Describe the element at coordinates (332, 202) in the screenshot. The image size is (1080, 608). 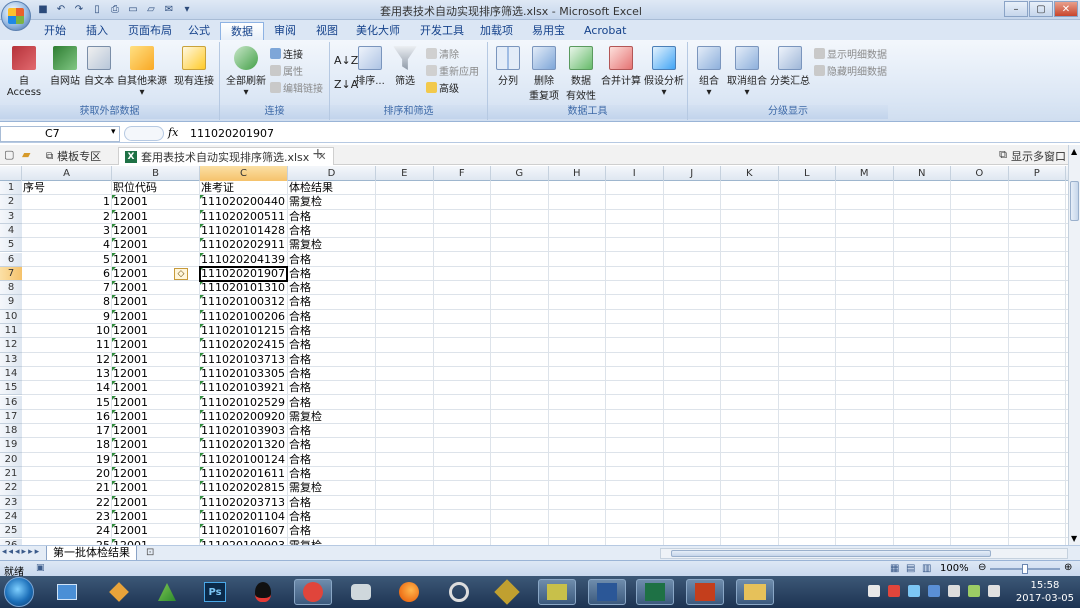
I see `cell-d: 需复检` at that location.